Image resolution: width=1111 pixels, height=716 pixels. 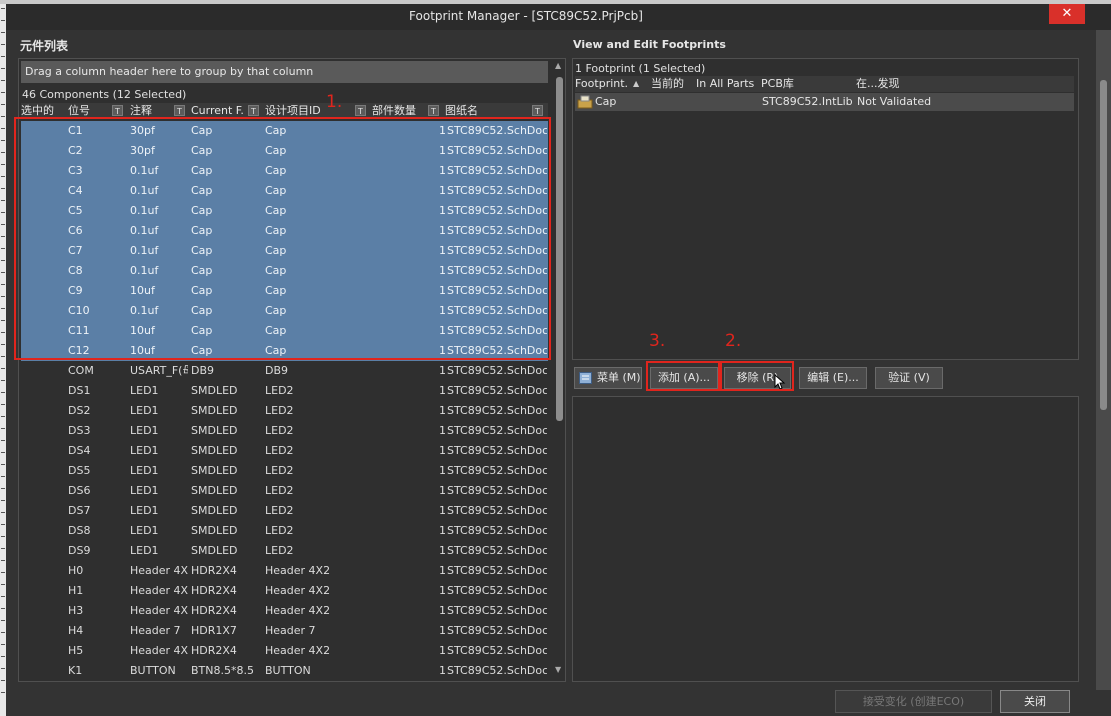 What do you see at coordinates (1067, 14) in the screenshot?
I see `window-close-button: ✕` at bounding box center [1067, 14].